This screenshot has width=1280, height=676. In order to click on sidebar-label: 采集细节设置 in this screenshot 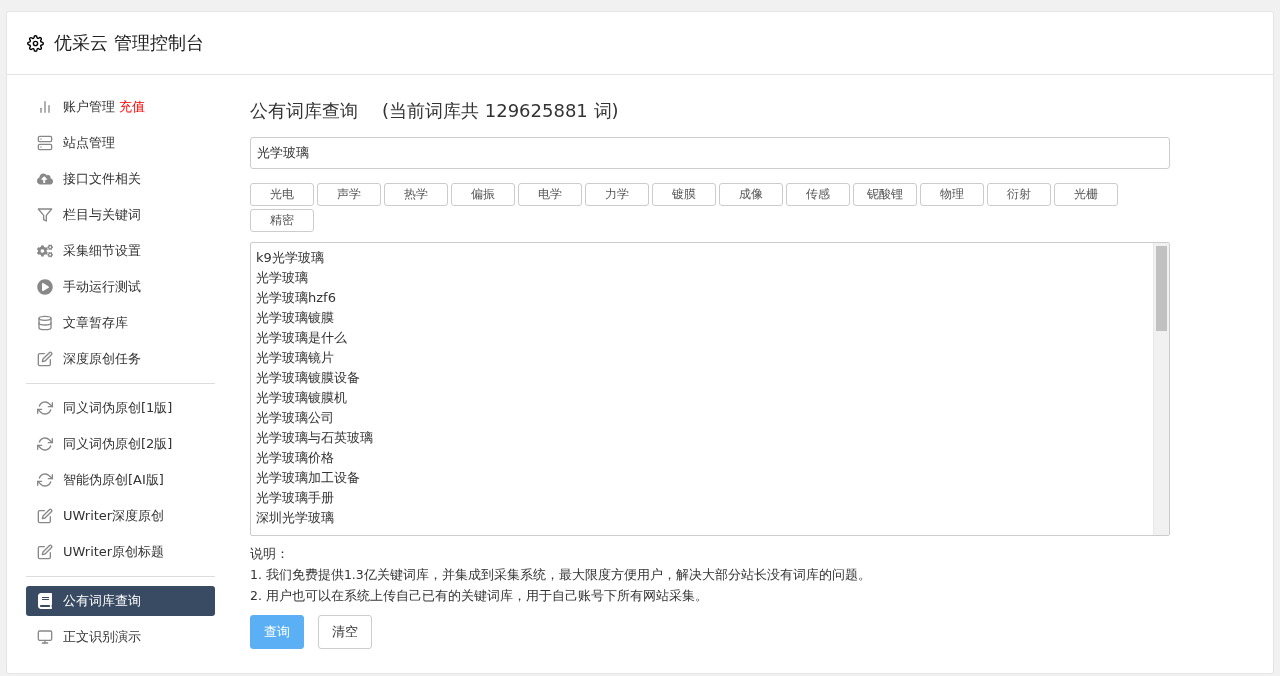, I will do `click(102, 251)`.